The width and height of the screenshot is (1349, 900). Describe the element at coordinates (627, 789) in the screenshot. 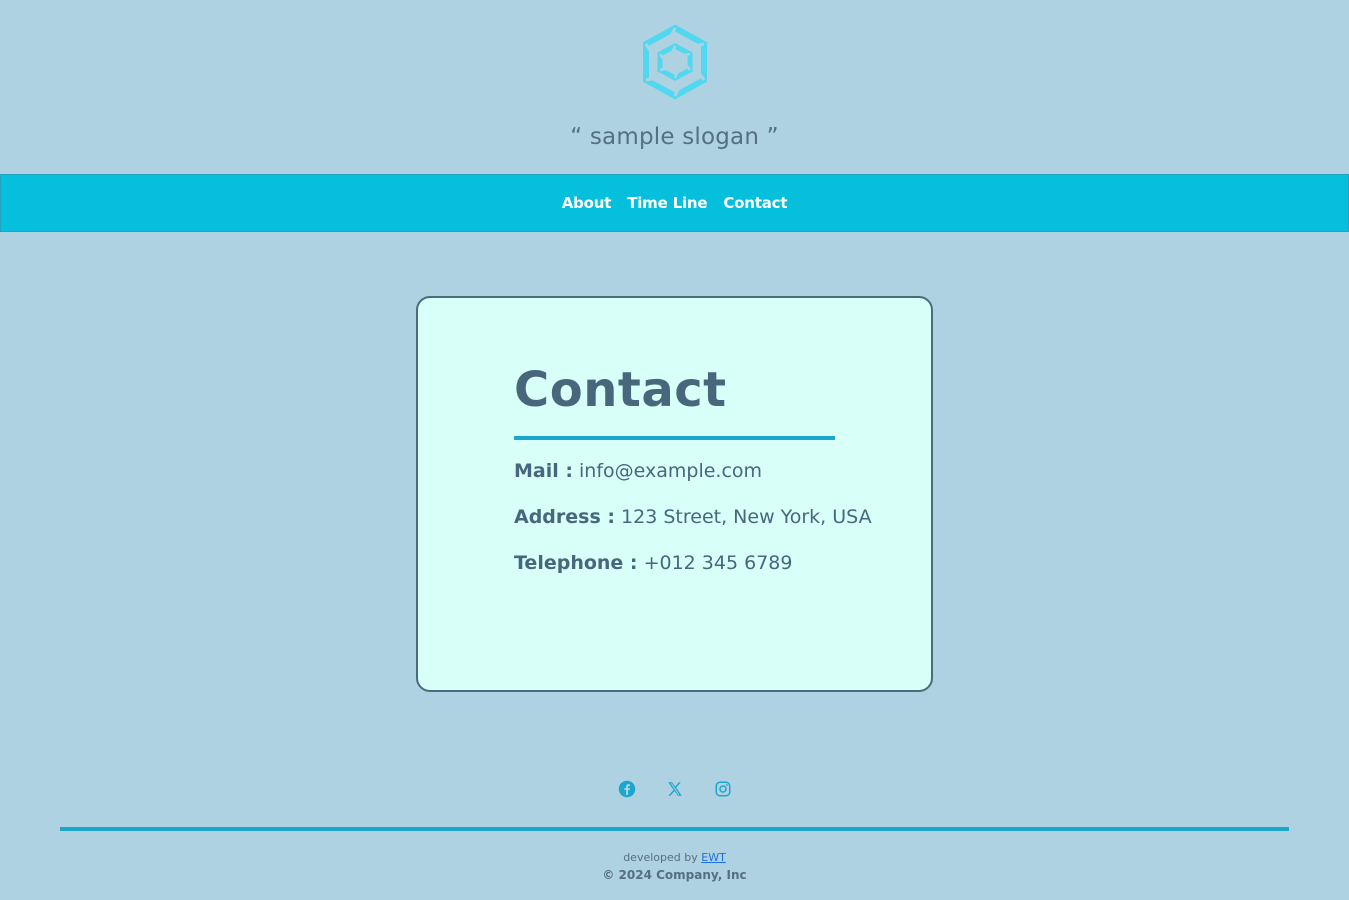

I see `facebook-icon` at that location.